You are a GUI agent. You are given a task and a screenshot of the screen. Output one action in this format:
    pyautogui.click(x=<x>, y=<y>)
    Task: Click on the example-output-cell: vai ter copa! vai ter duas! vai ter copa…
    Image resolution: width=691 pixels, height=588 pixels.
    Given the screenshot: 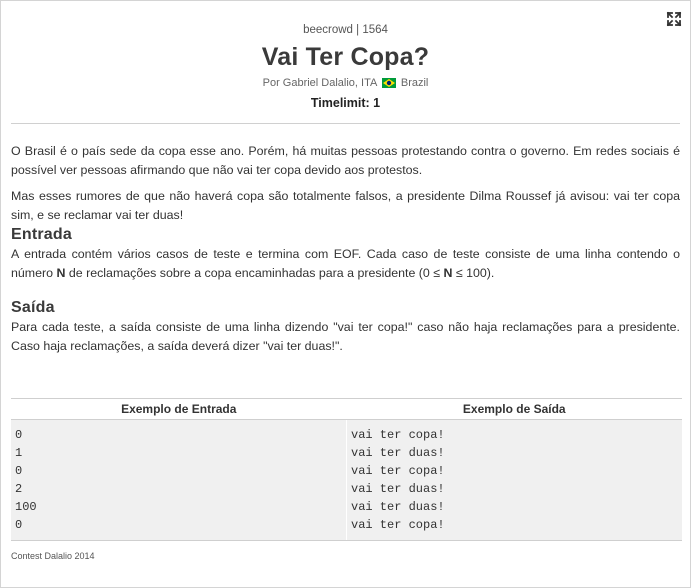 What is the action you would take?
    pyautogui.click(x=514, y=480)
    